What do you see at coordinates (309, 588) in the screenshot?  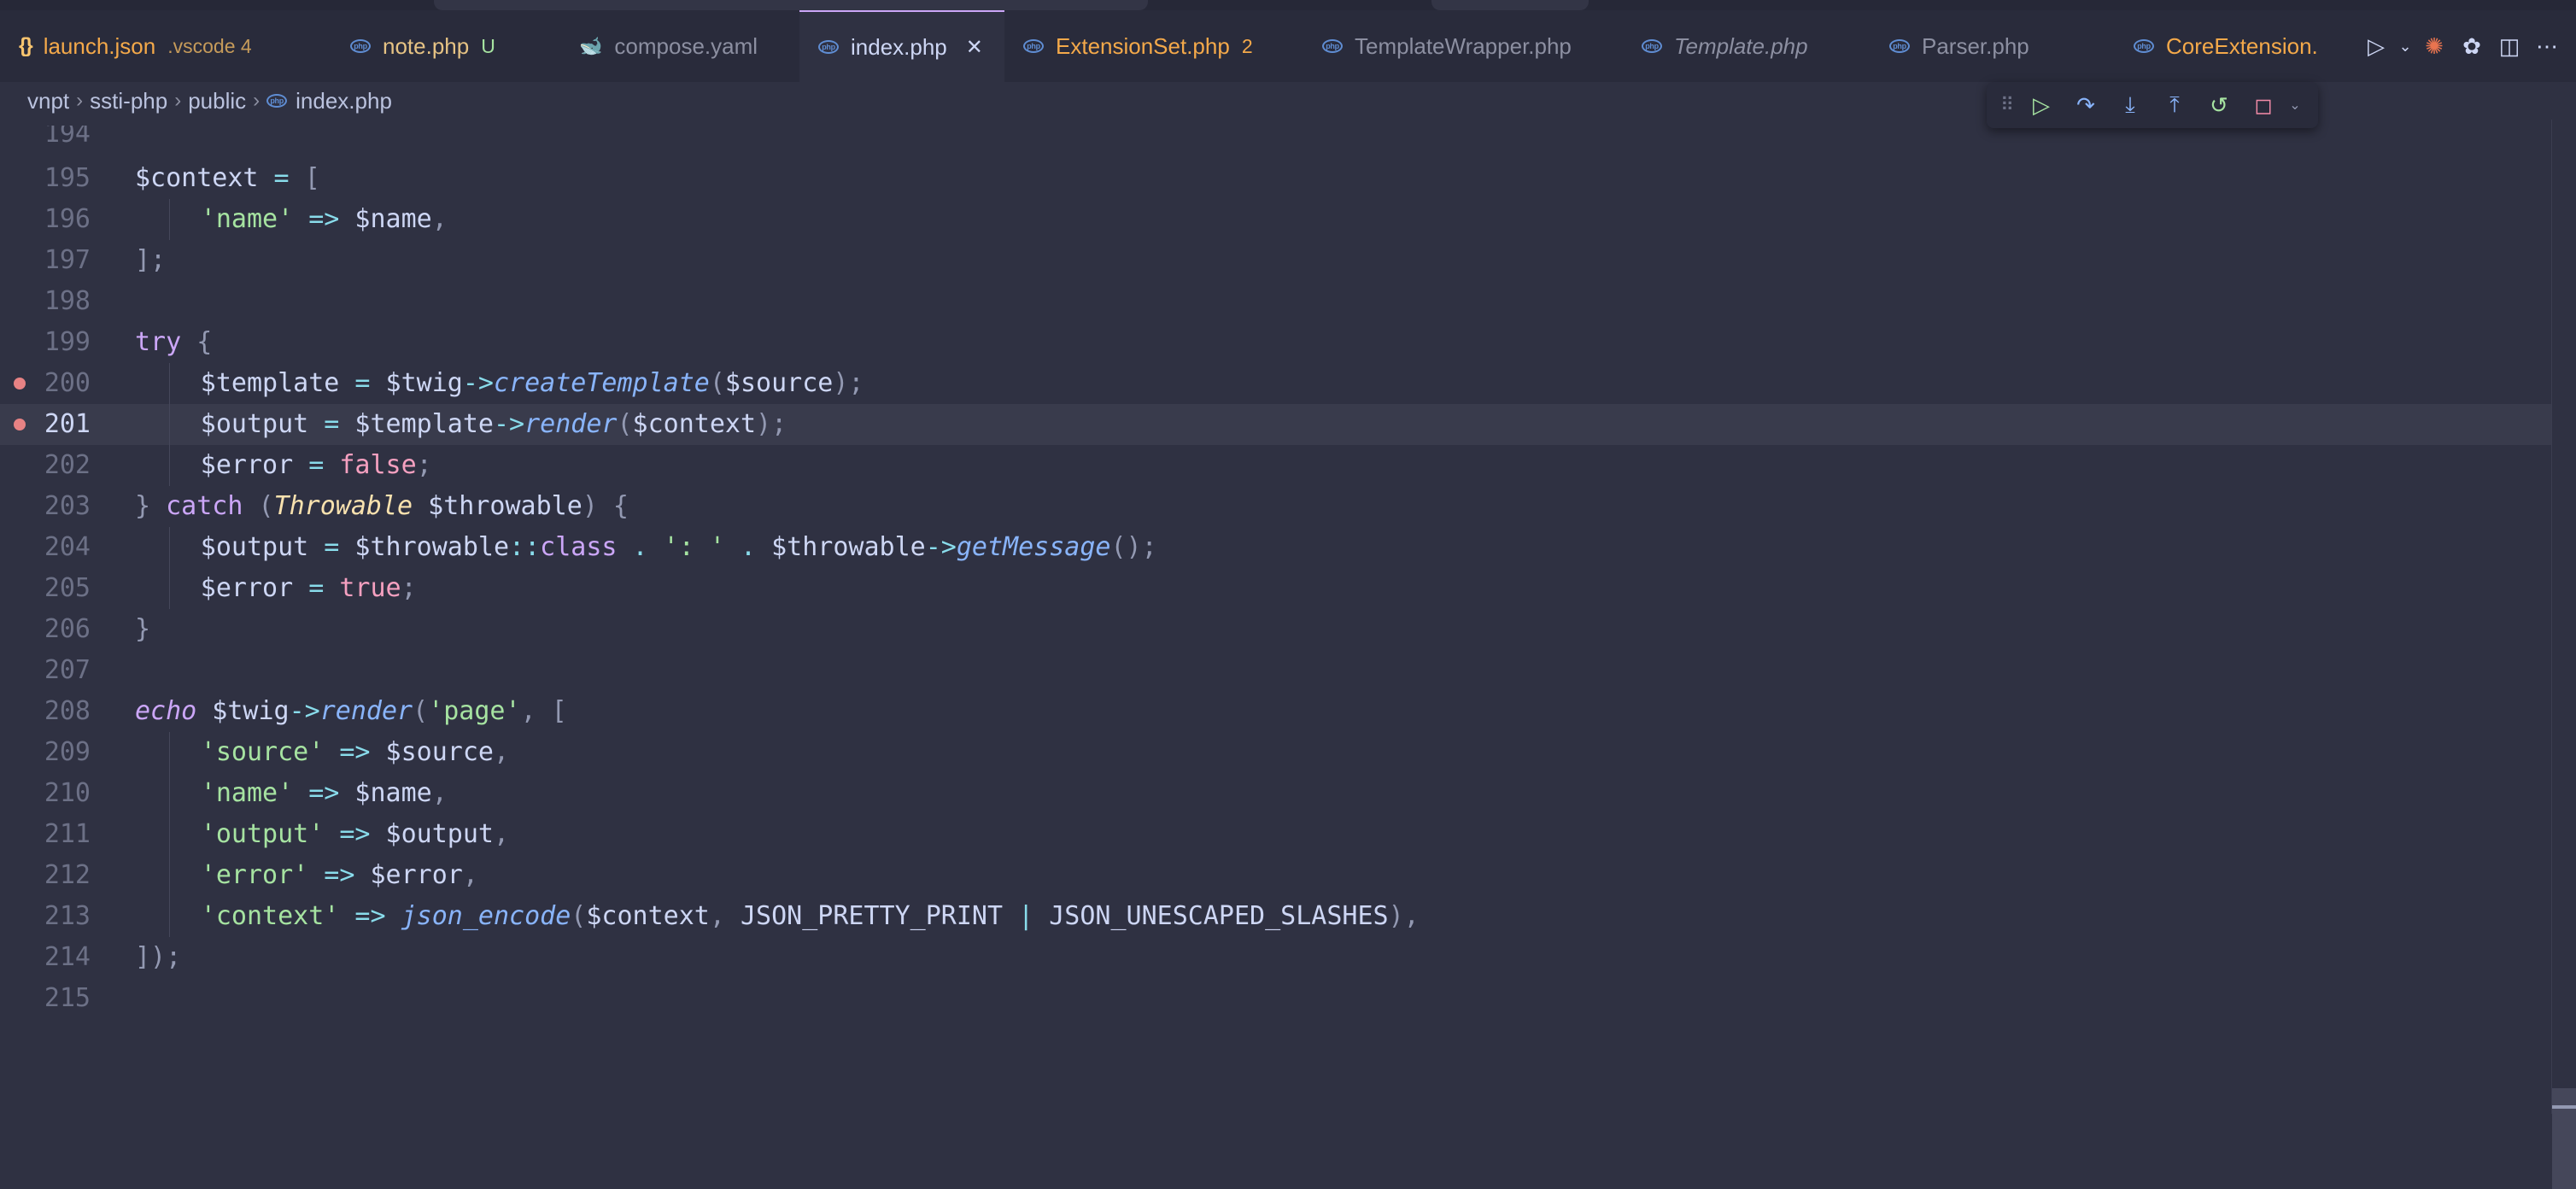 I see `code-text: $error = true;` at bounding box center [309, 588].